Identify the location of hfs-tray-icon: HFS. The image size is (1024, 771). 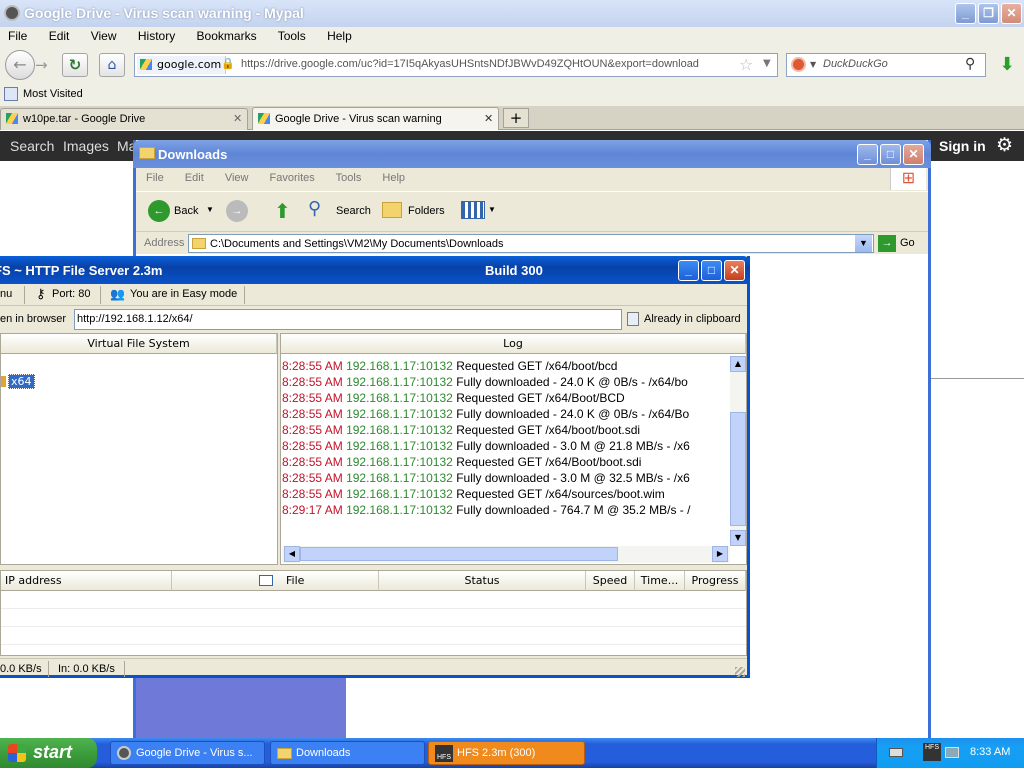
(932, 752).